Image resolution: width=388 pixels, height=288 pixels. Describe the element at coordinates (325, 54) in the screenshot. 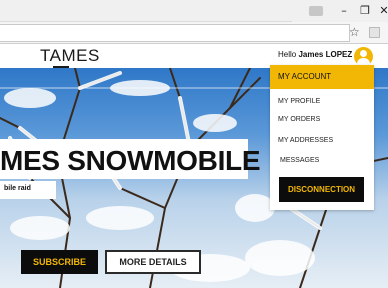

I see `user-name: James LOPEZ` at that location.